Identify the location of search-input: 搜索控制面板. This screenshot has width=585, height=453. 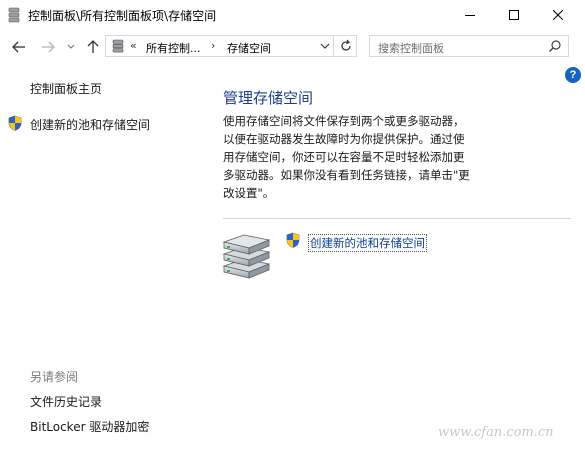
(411, 48).